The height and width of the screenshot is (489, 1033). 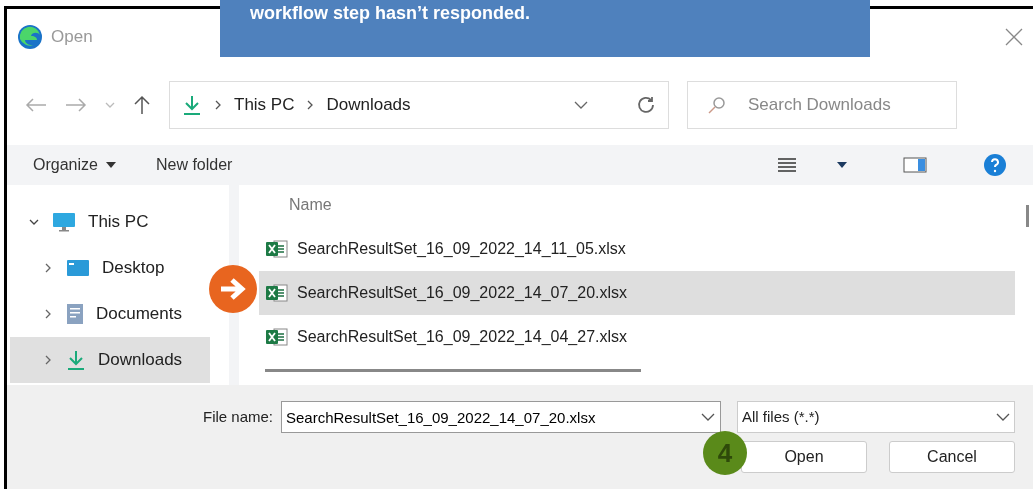 I want to click on desktop-icon, so click(x=78, y=268).